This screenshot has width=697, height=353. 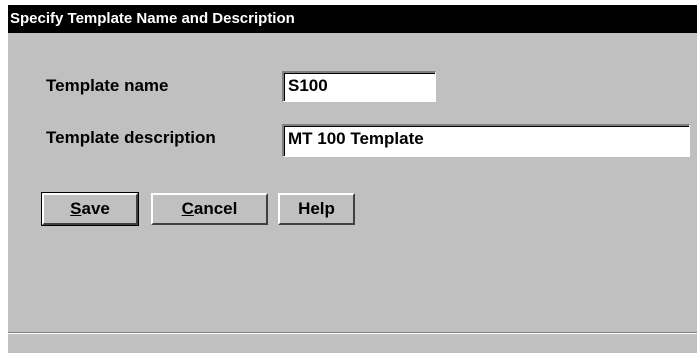 I want to click on dialog-title: Specify Template Name and Description, so click(x=352, y=19).